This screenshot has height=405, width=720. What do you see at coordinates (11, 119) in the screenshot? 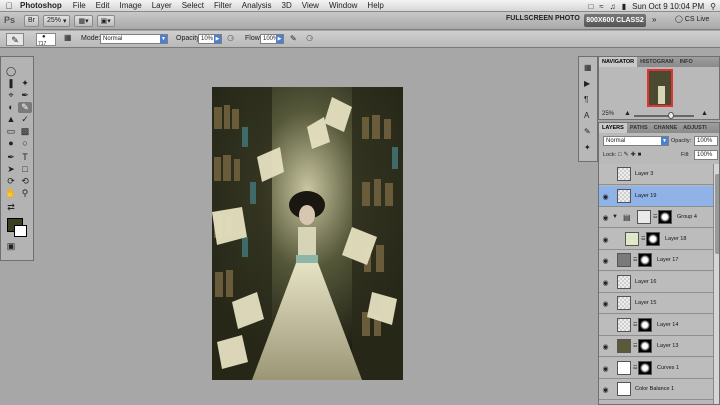
I see `clone-stamp-tool-icon: ▲` at bounding box center [11, 119].